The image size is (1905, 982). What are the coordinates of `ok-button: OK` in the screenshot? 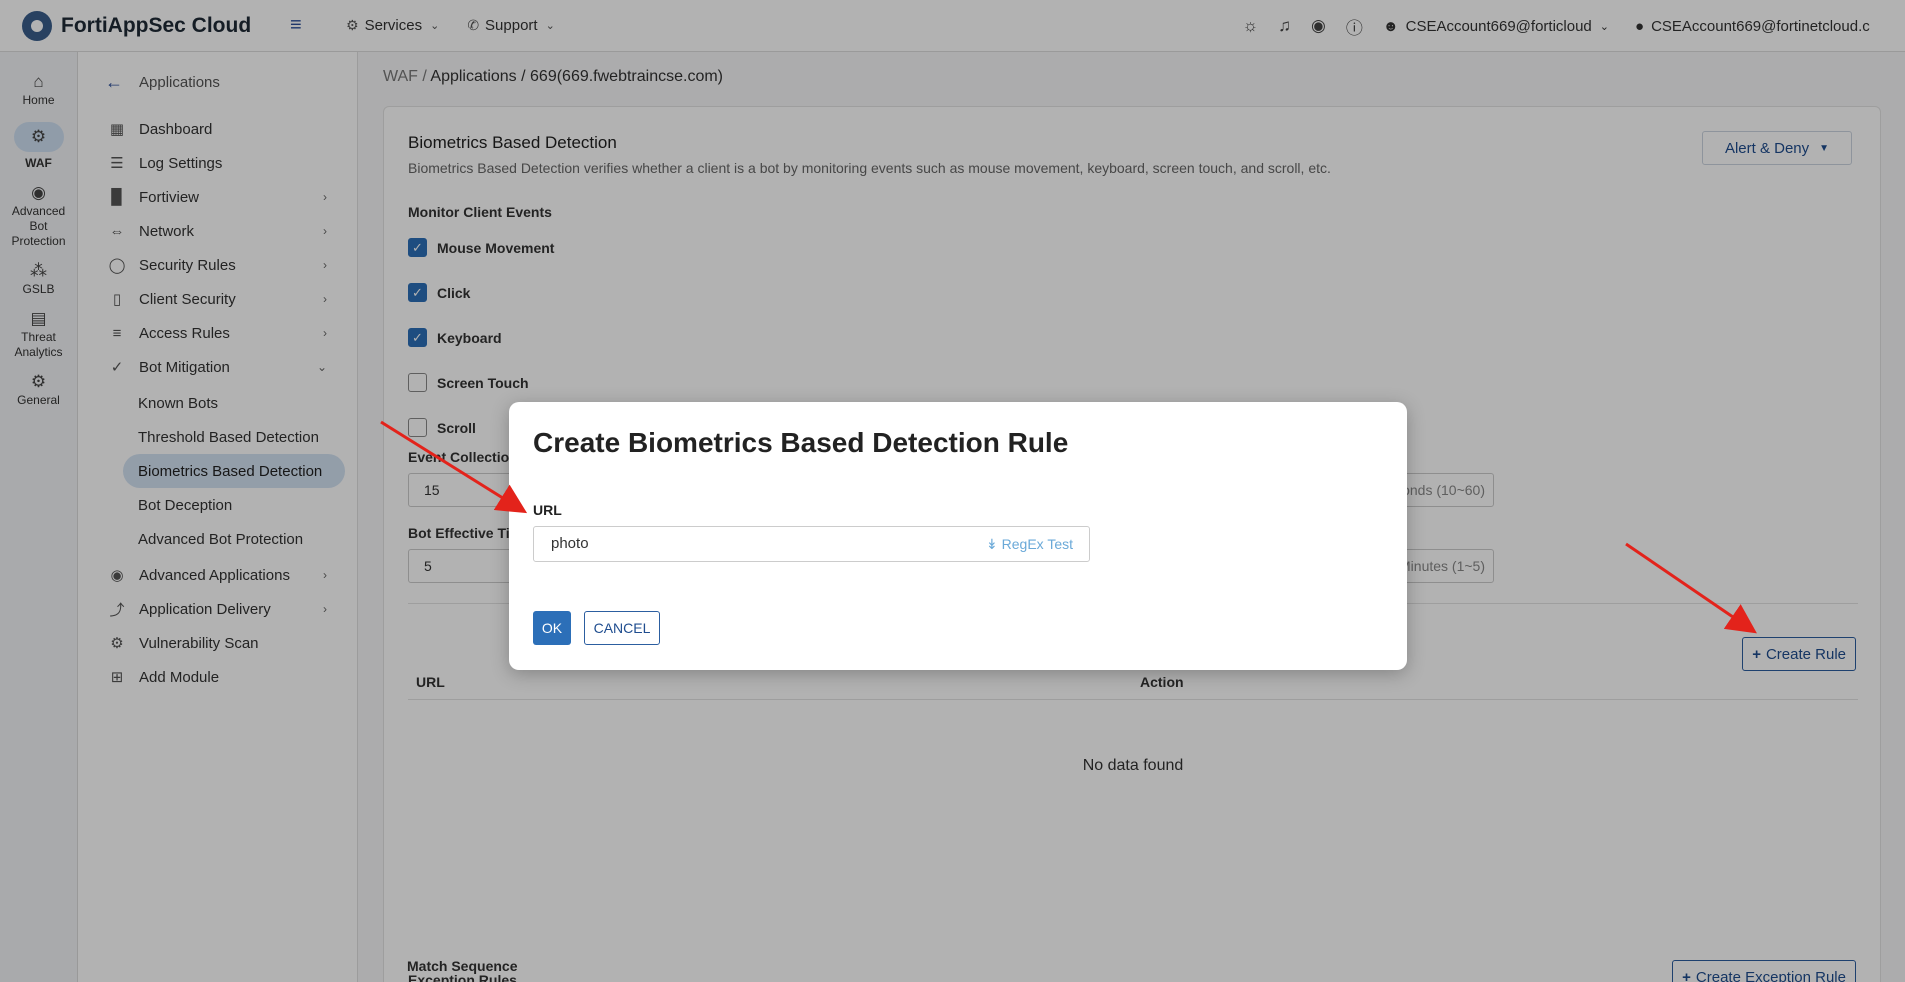 It's located at (552, 628).